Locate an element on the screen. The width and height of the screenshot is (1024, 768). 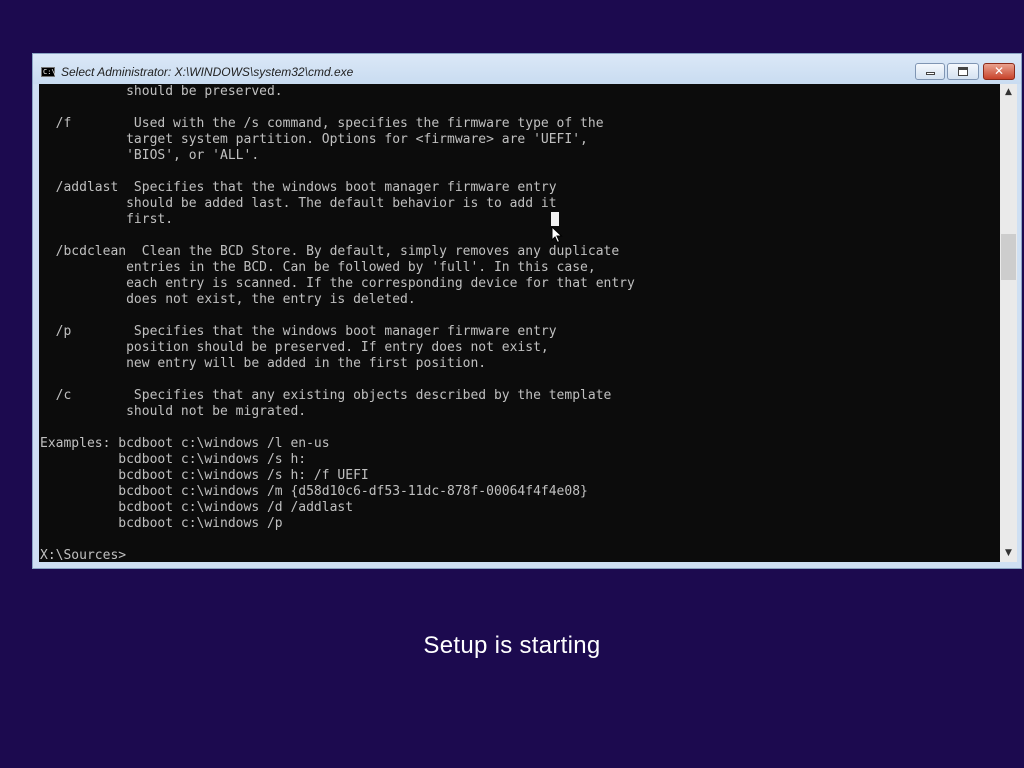
setup-status-message: Setup is starting is located at coordinates (512, 645).